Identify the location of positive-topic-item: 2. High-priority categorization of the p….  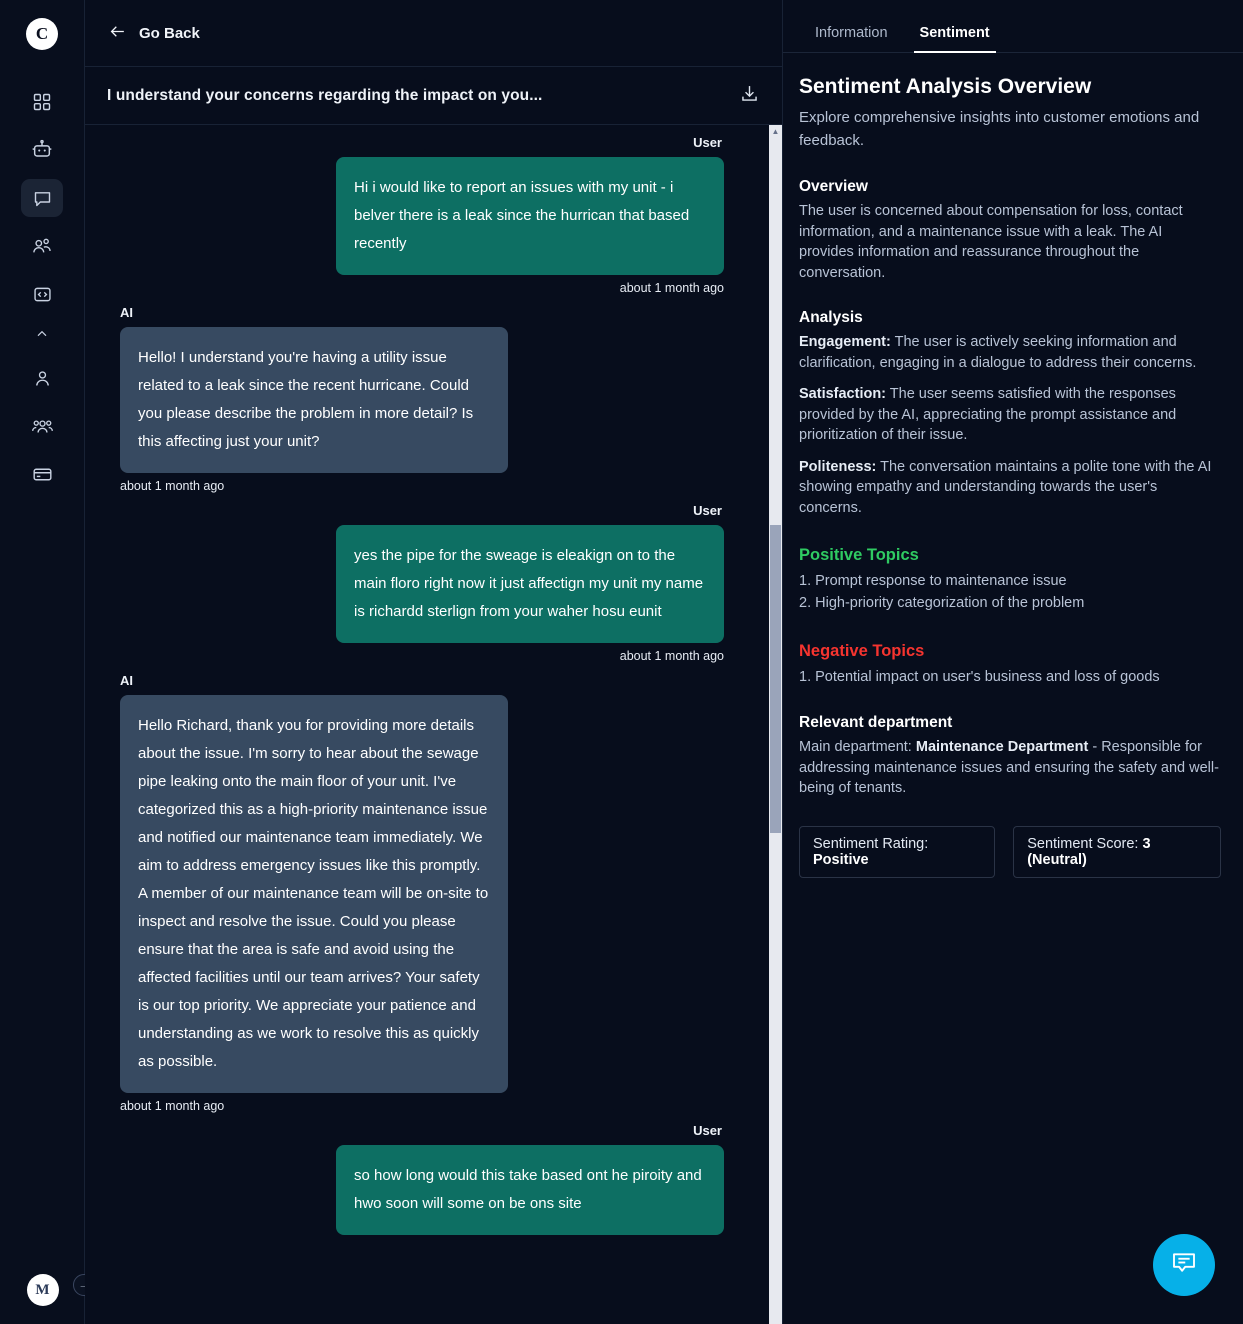
(942, 603).